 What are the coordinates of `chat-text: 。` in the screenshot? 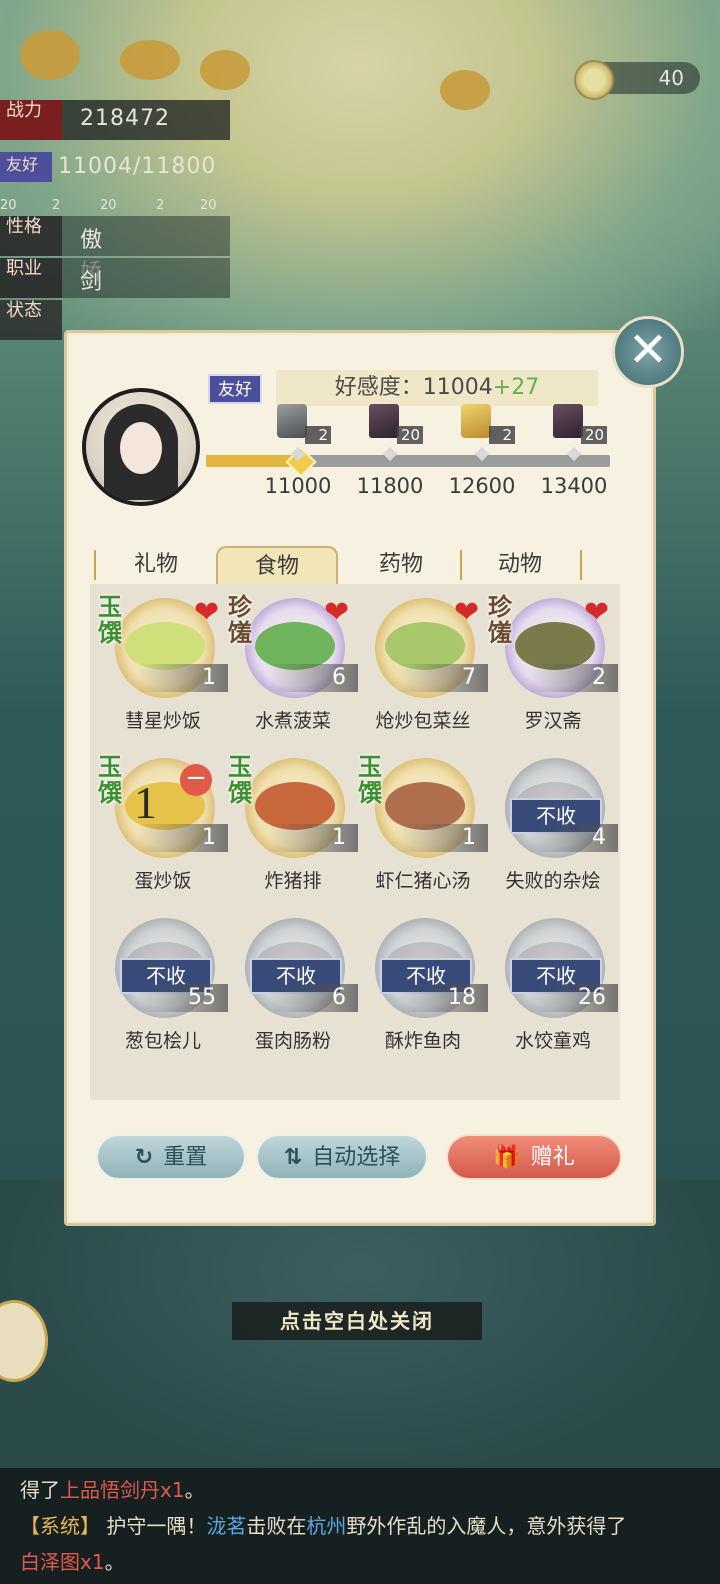 It's located at (114, 1562).